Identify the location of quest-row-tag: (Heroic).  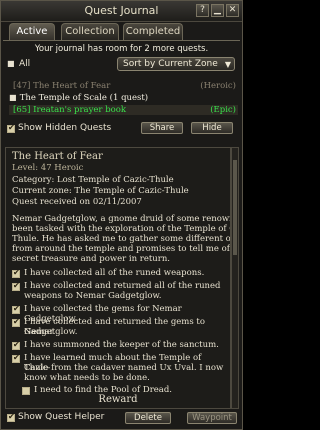
(218, 86).